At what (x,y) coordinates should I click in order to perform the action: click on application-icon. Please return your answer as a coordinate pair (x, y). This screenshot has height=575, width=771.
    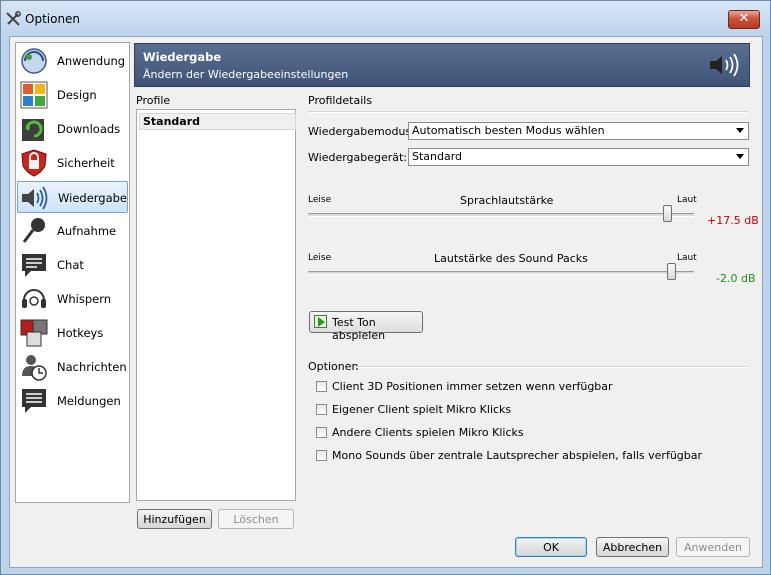
    Looking at the image, I should click on (34, 61).